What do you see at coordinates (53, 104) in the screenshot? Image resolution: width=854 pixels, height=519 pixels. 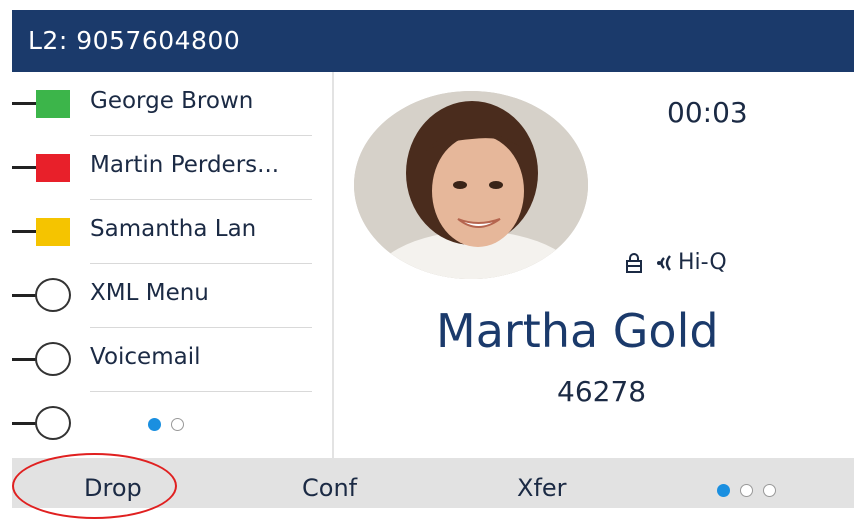 I see `busy-lamp-green-icon` at bounding box center [53, 104].